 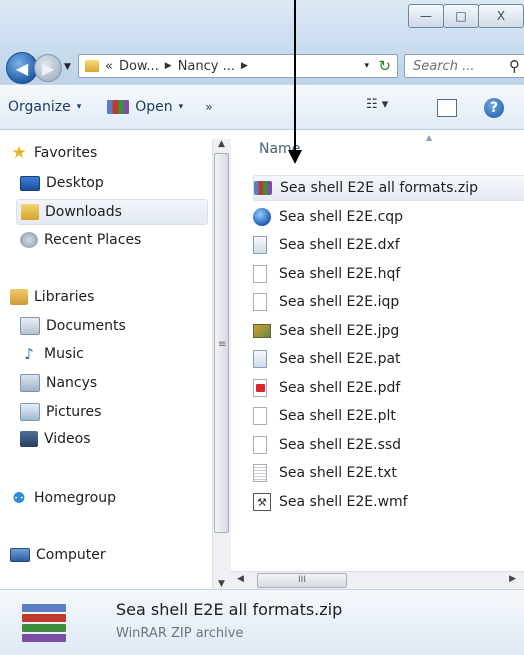 I want to click on videos-icon, so click(x=29, y=439).